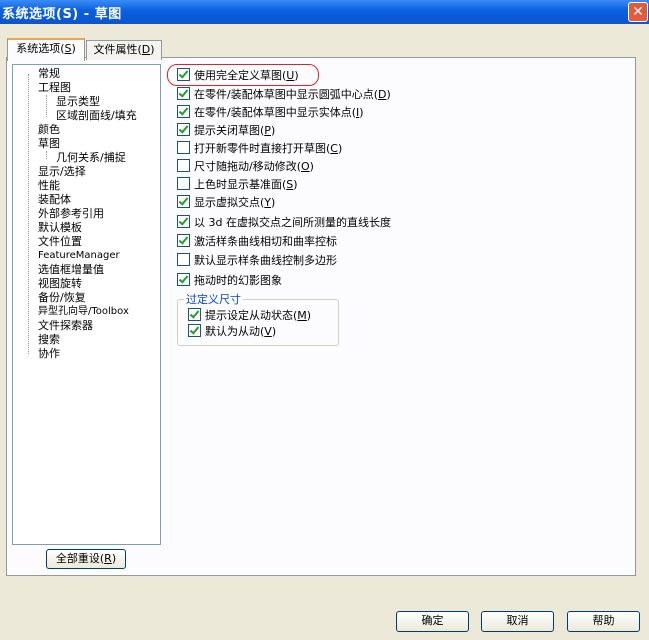  I want to click on tab-label: 文件属性(, so click(117, 49).